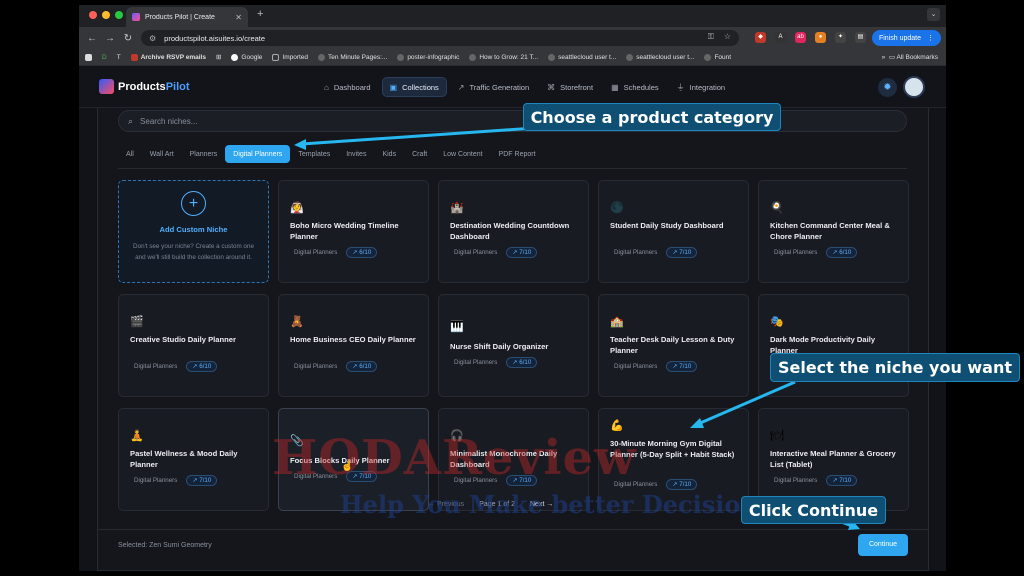  What do you see at coordinates (887, 87) in the screenshot?
I see `theme-toggle-sun-icon: ✹` at bounding box center [887, 87].